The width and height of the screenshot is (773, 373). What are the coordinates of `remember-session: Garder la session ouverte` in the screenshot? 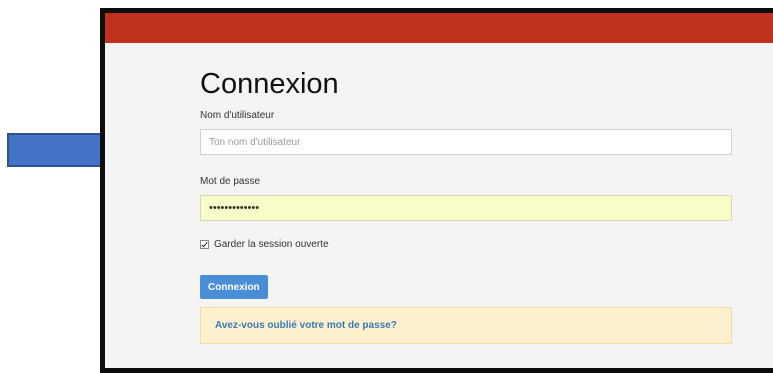 It's located at (486, 244).